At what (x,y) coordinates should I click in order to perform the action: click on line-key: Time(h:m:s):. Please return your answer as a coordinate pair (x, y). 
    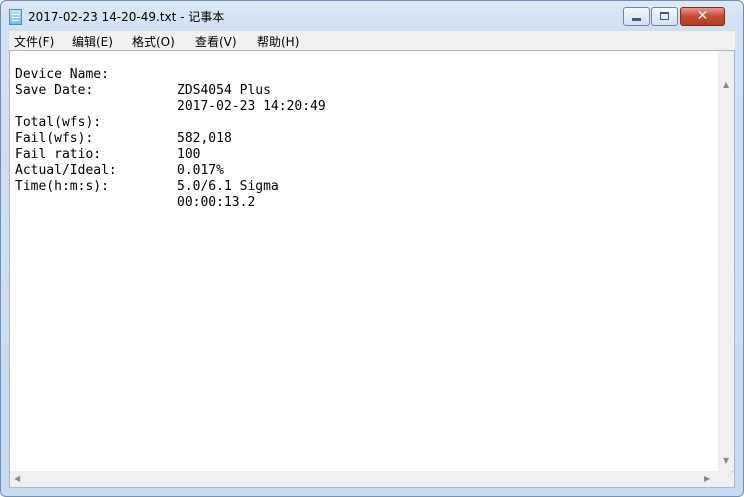
    Looking at the image, I should click on (62, 186).